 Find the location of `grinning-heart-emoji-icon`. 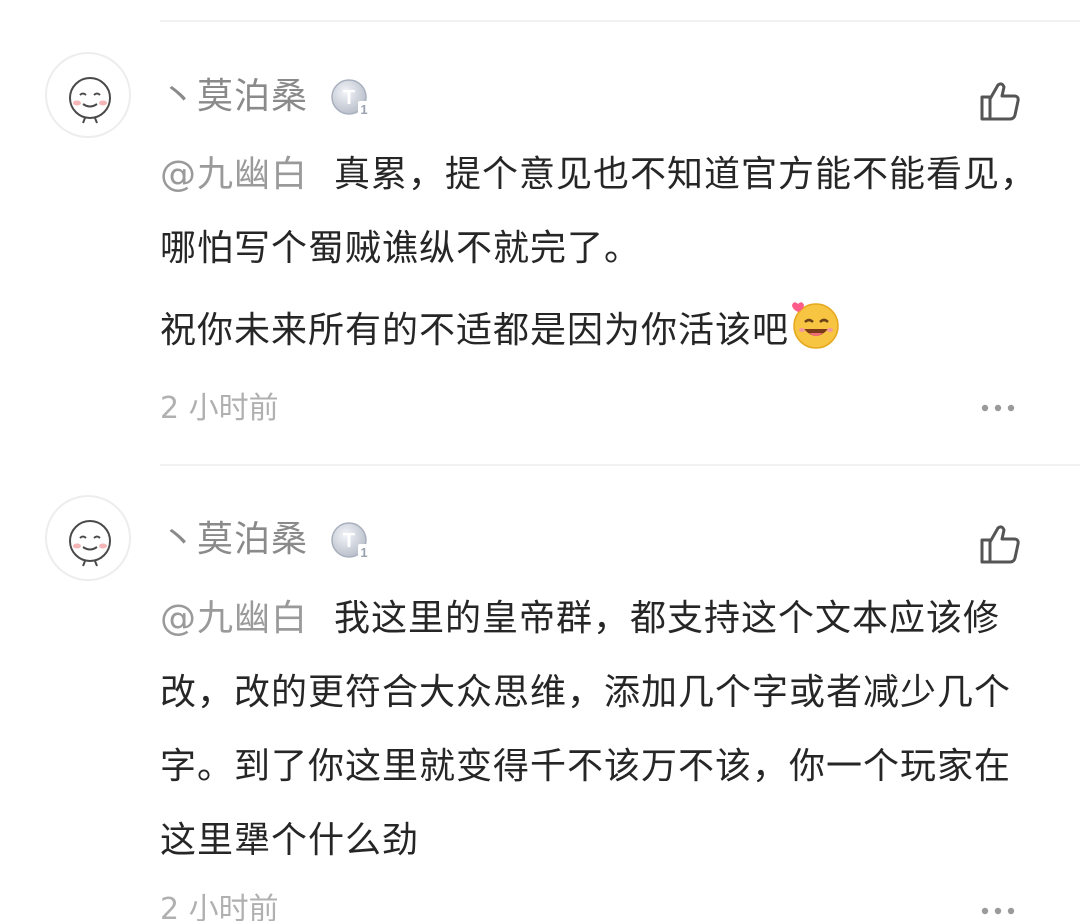

grinning-heart-emoji-icon is located at coordinates (815, 324).